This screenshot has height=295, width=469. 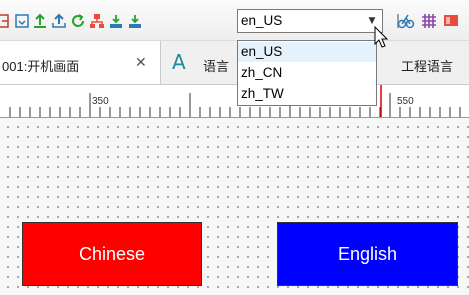 I want to click on dropdown-option-en-us: en_US, so click(x=307, y=52).